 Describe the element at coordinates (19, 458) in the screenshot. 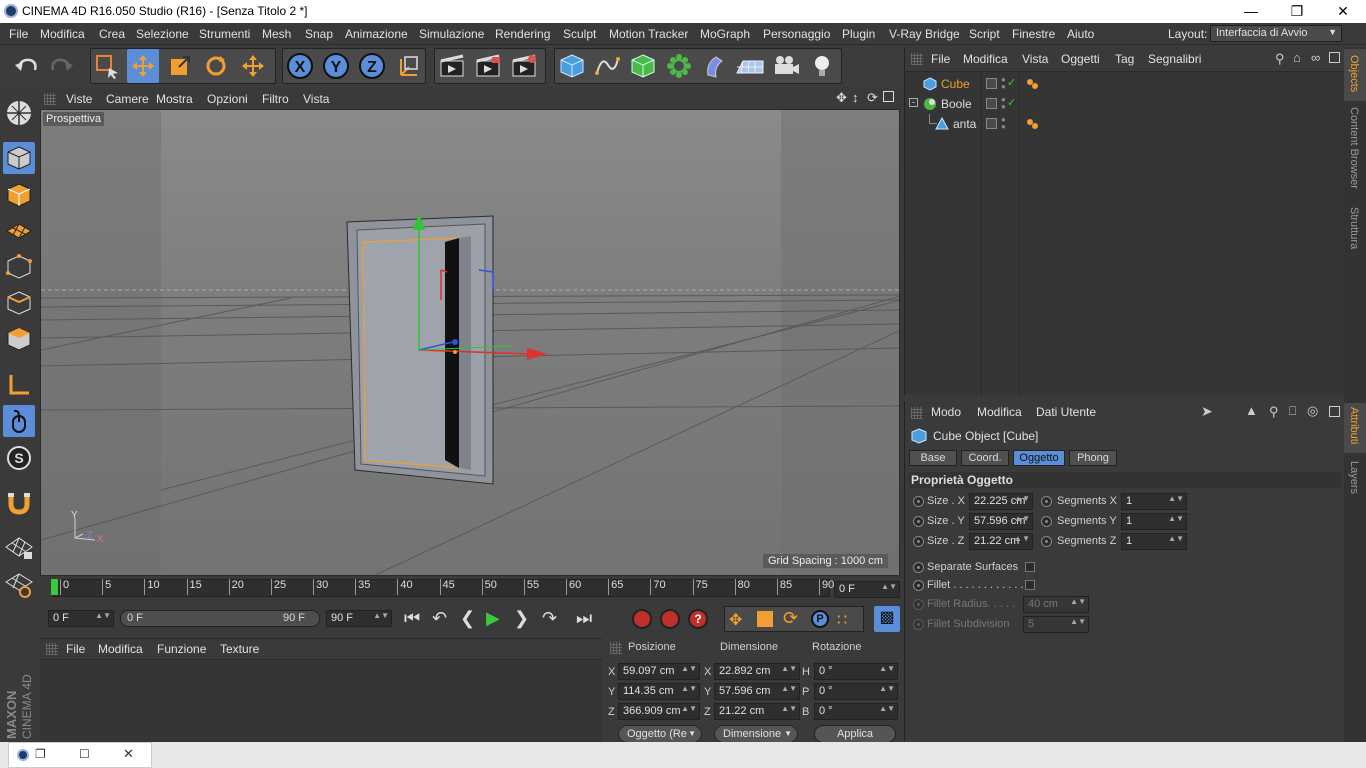

I see `solo-button: S` at that location.